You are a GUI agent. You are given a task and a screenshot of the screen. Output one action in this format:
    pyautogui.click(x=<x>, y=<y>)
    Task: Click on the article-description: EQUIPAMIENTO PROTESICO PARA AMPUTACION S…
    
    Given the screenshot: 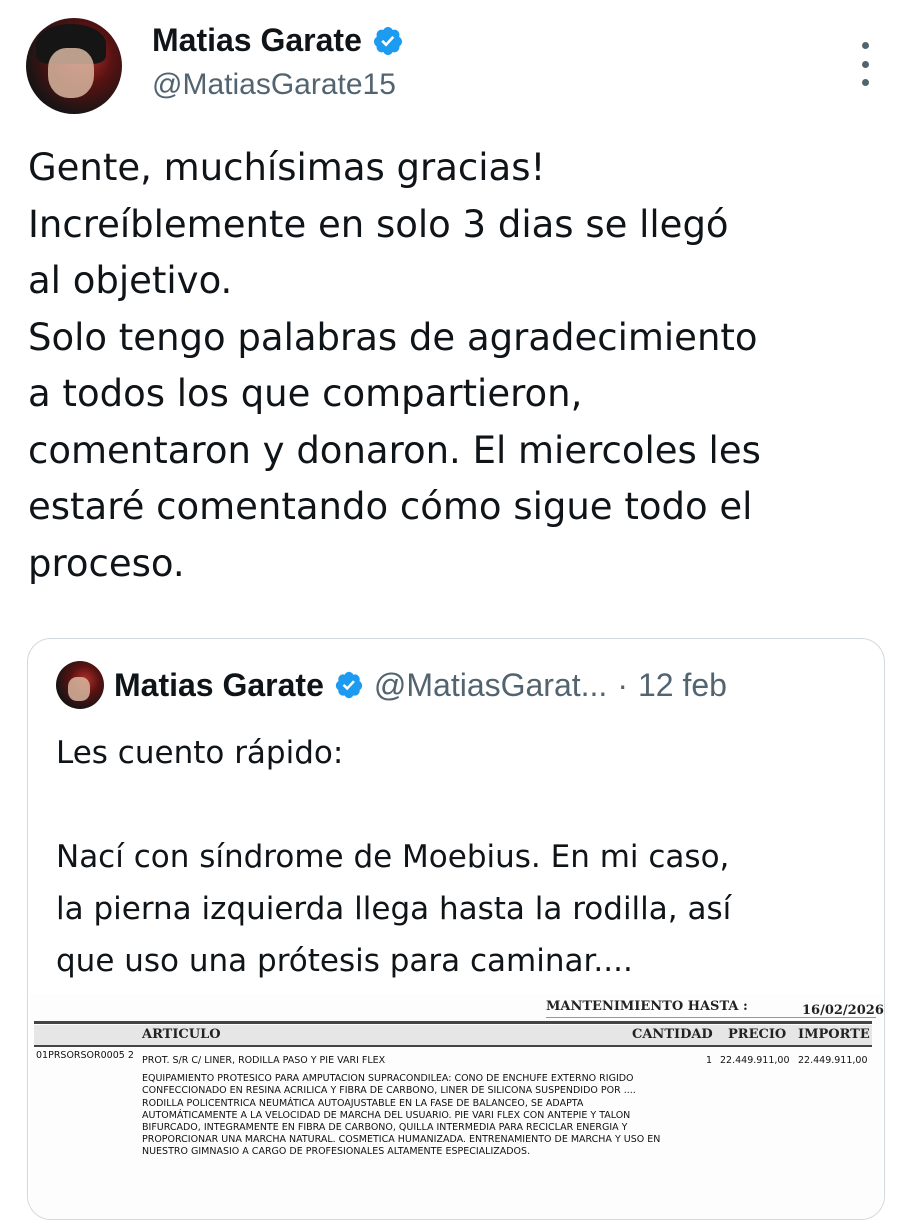 What is the action you would take?
    pyautogui.click(x=401, y=1115)
    